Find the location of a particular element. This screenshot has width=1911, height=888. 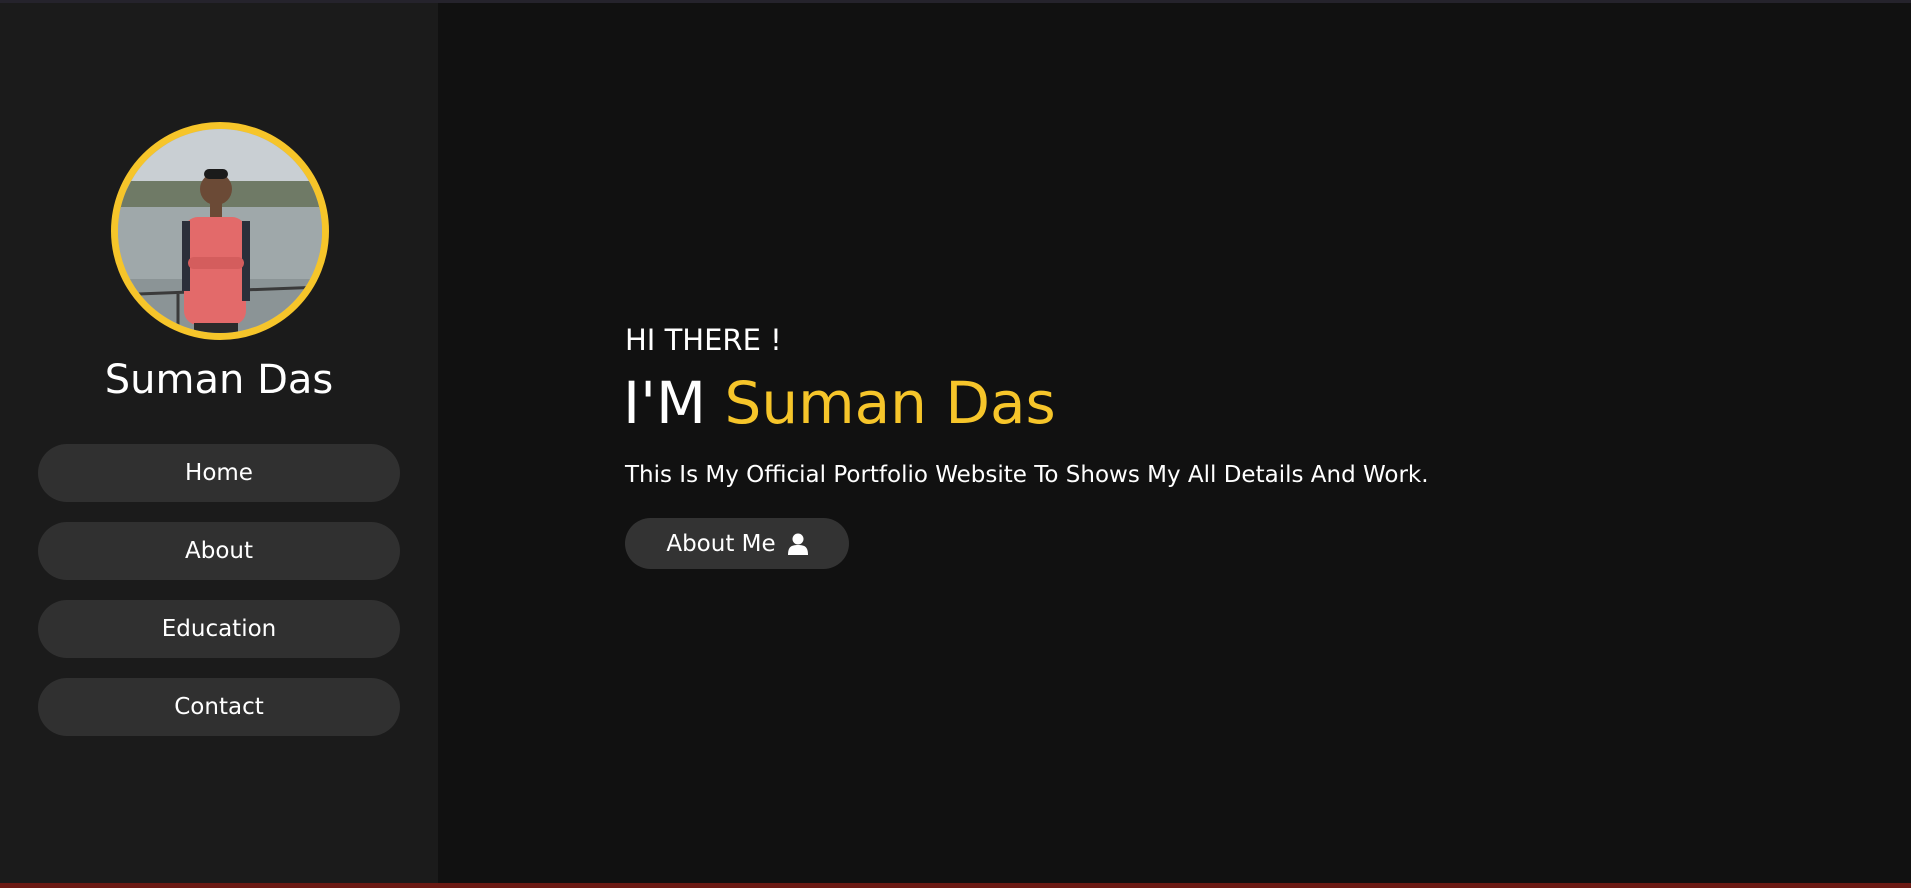

hero-title: I'M Suman Das is located at coordinates (839, 403).